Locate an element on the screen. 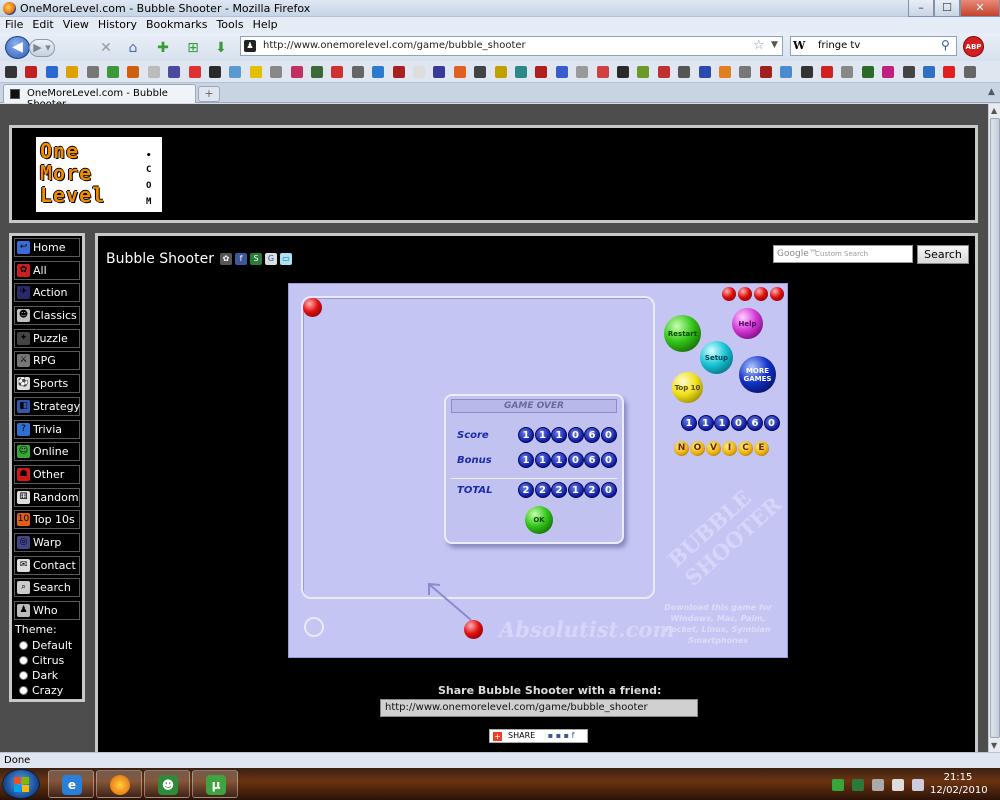 Image resolution: width=1000 pixels, height=800 pixels. start-button is located at coordinates (21, 784).